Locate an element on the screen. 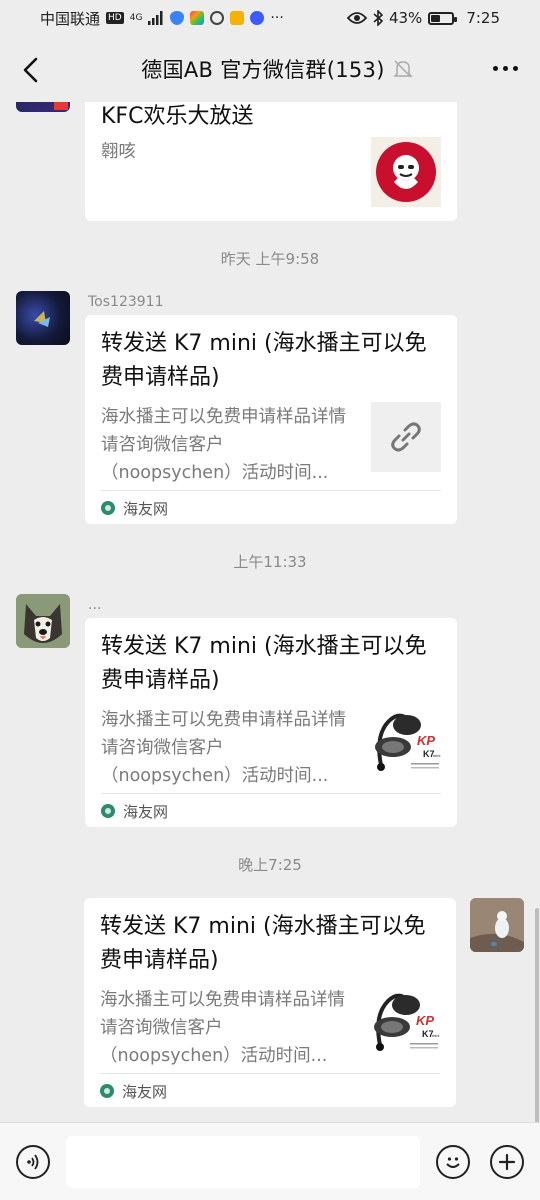 This screenshot has width=540, height=1200. plus-button is located at coordinates (507, 1162).